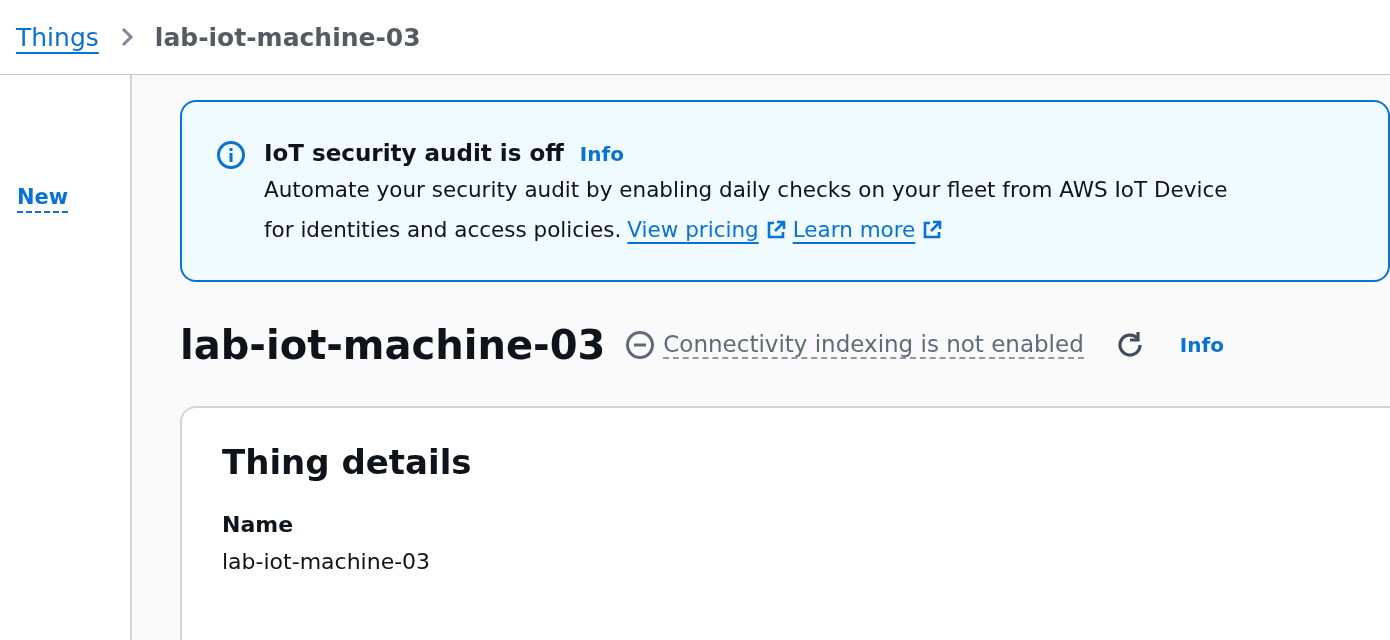  What do you see at coordinates (707, 230) in the screenshot?
I see `external-link: View pricing` at bounding box center [707, 230].